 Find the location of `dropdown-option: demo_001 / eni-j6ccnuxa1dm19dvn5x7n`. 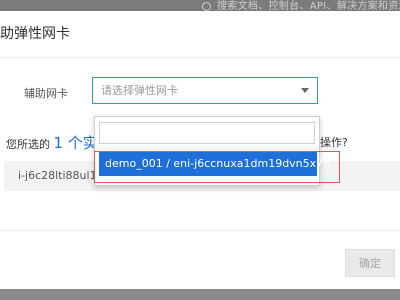

dropdown-option: demo_001 / eni-j6ccnuxa1dm19dvn5x7n is located at coordinates (214, 164).